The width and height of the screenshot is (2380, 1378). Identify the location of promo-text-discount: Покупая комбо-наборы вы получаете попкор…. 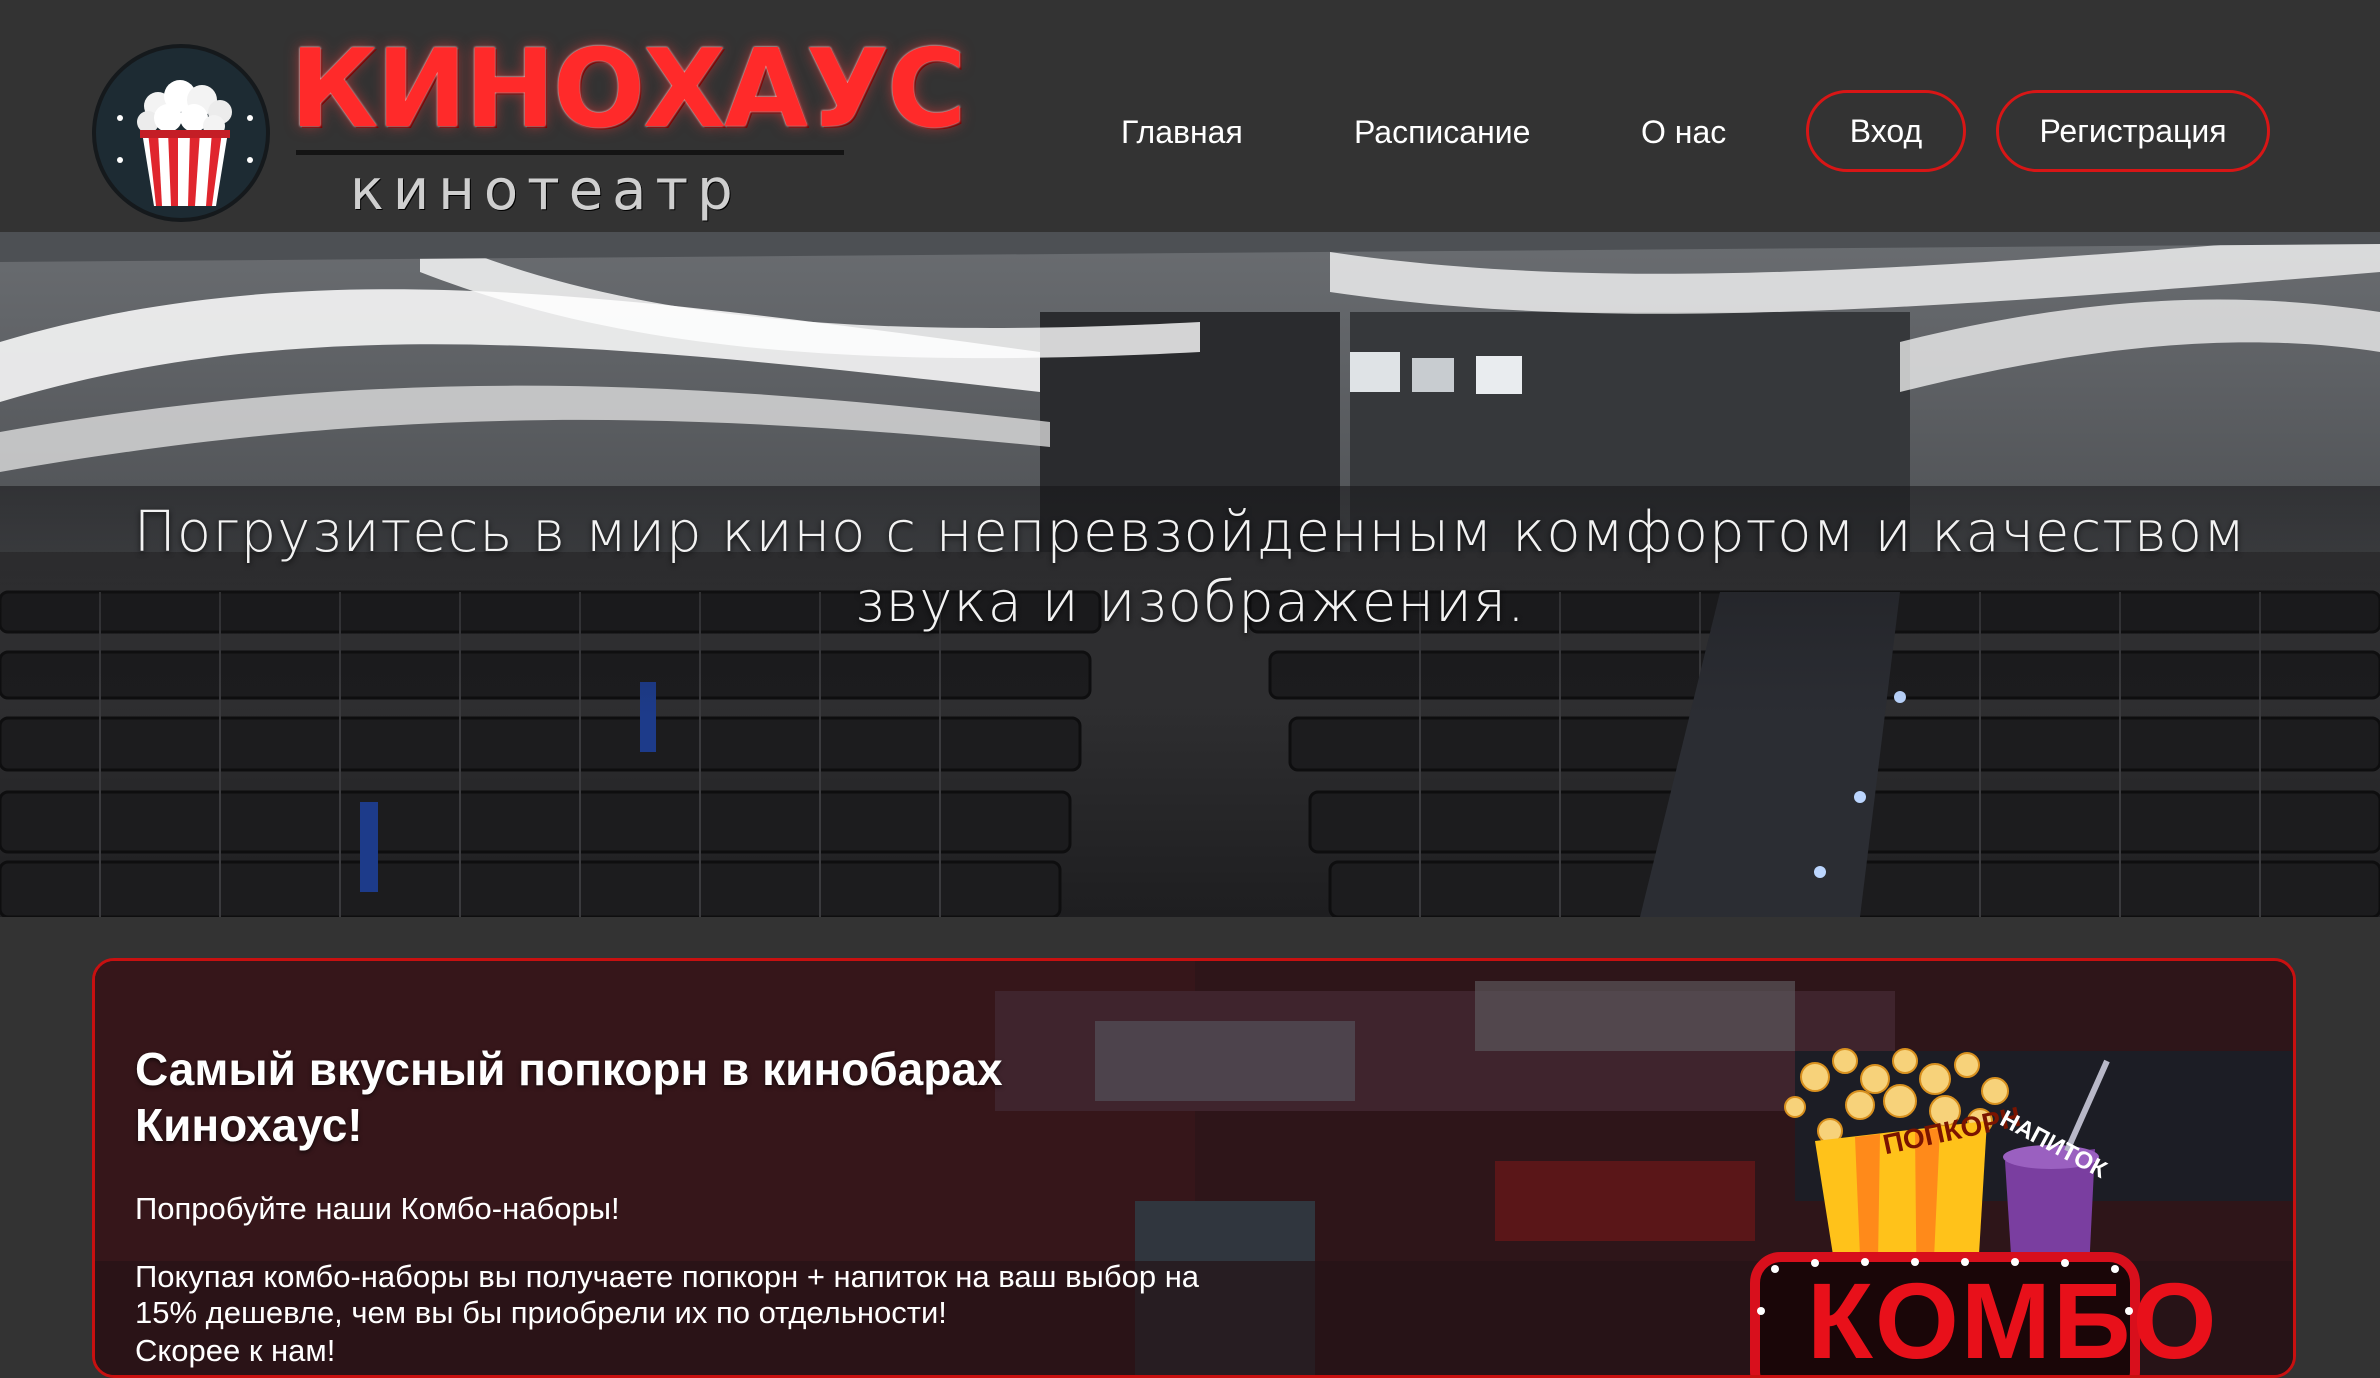
(667, 1294).